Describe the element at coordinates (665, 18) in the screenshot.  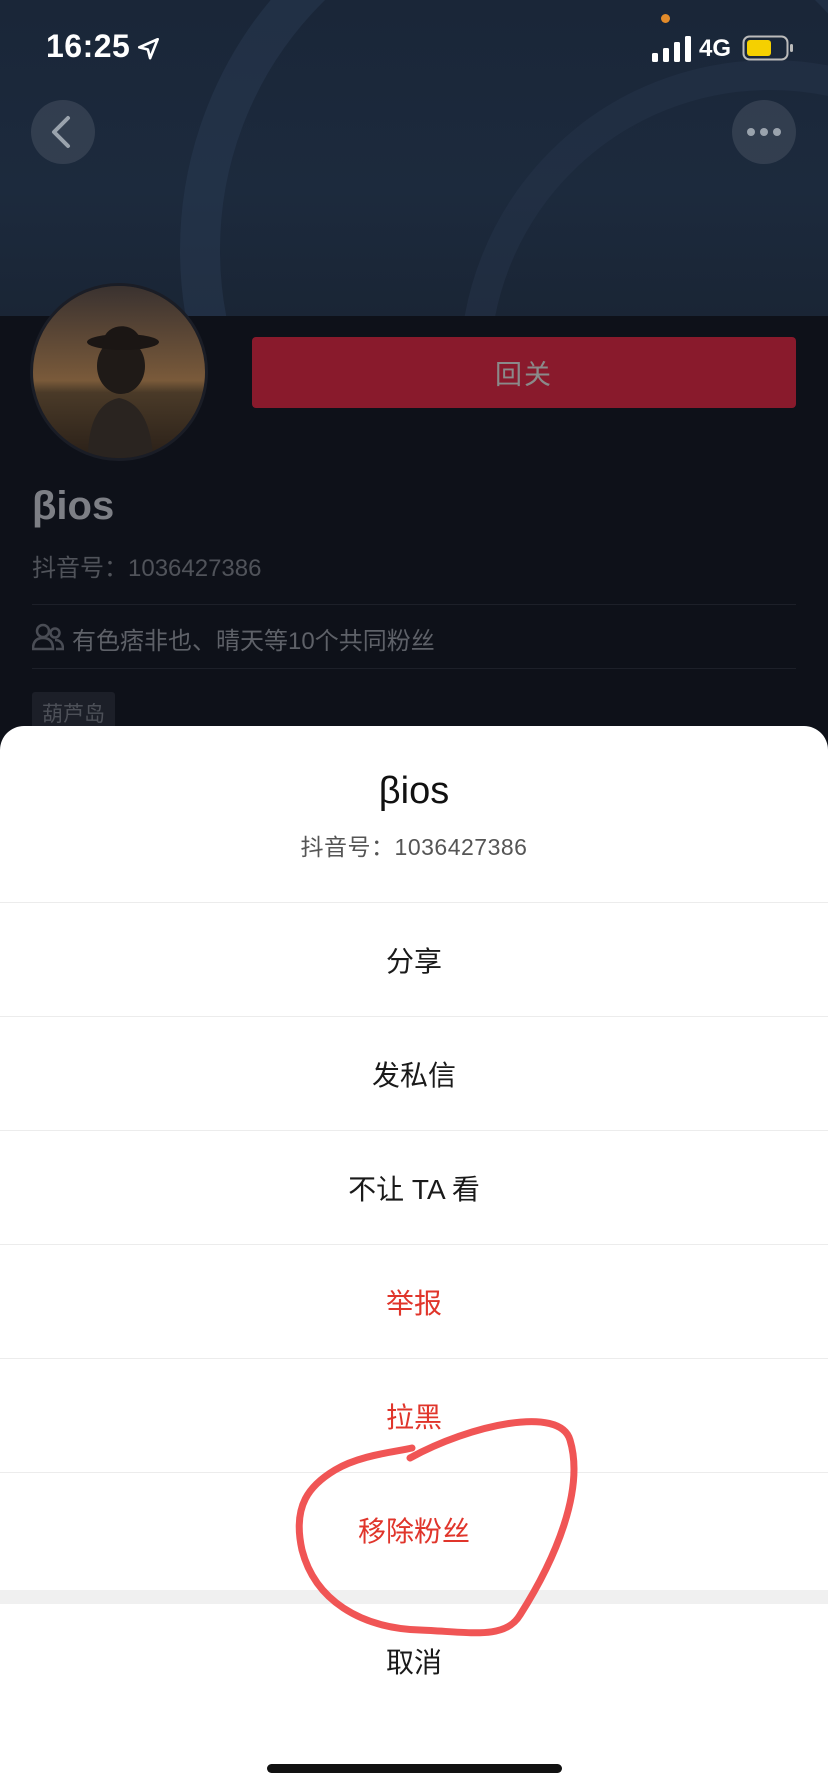
I see `privacy-indicator-dot` at that location.